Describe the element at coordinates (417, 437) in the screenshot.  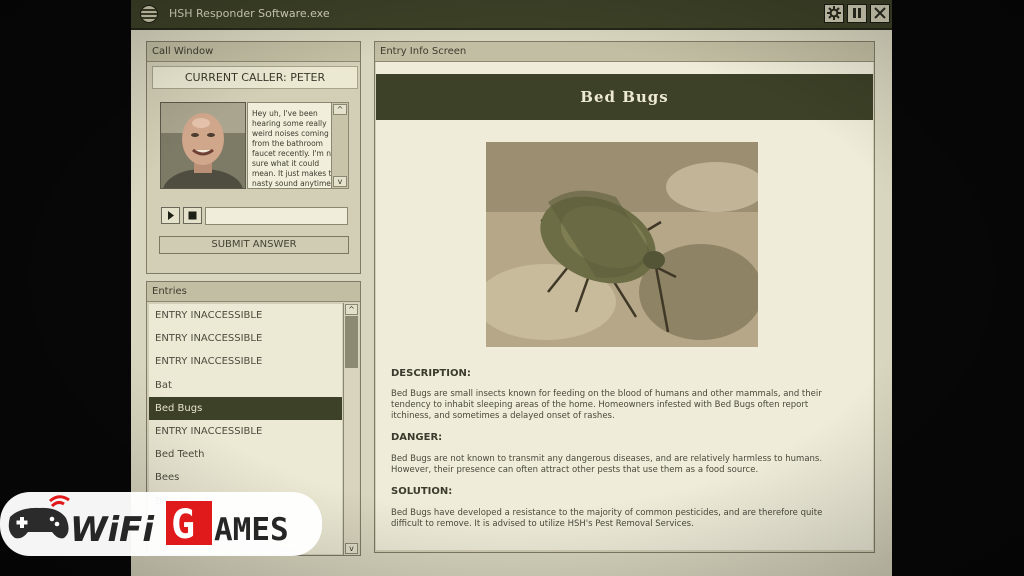
I see `danger-heading: DANGER:` at that location.